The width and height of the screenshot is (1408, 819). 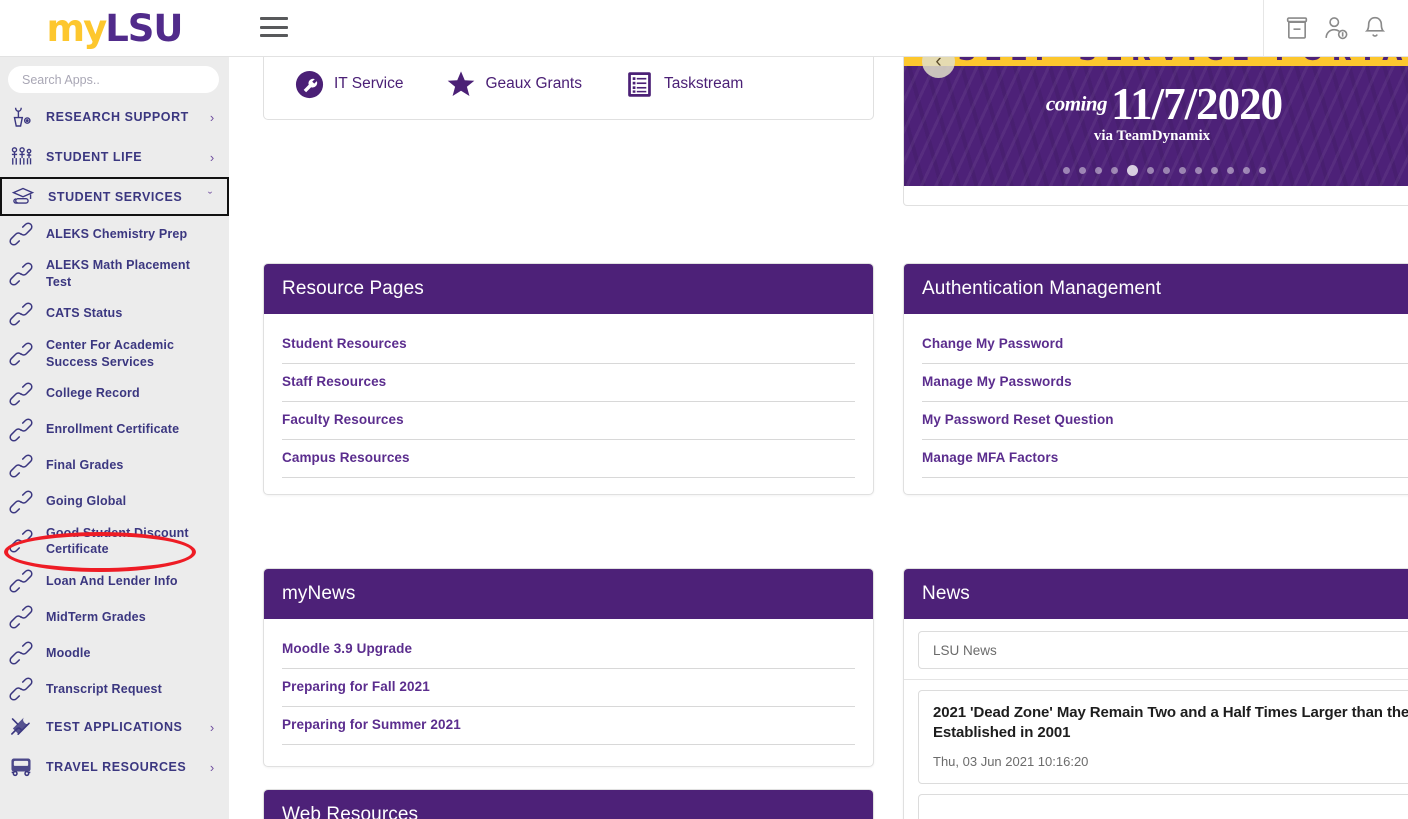 What do you see at coordinates (349, 84) in the screenshot?
I see `quick-link-it-service: IT Service` at bounding box center [349, 84].